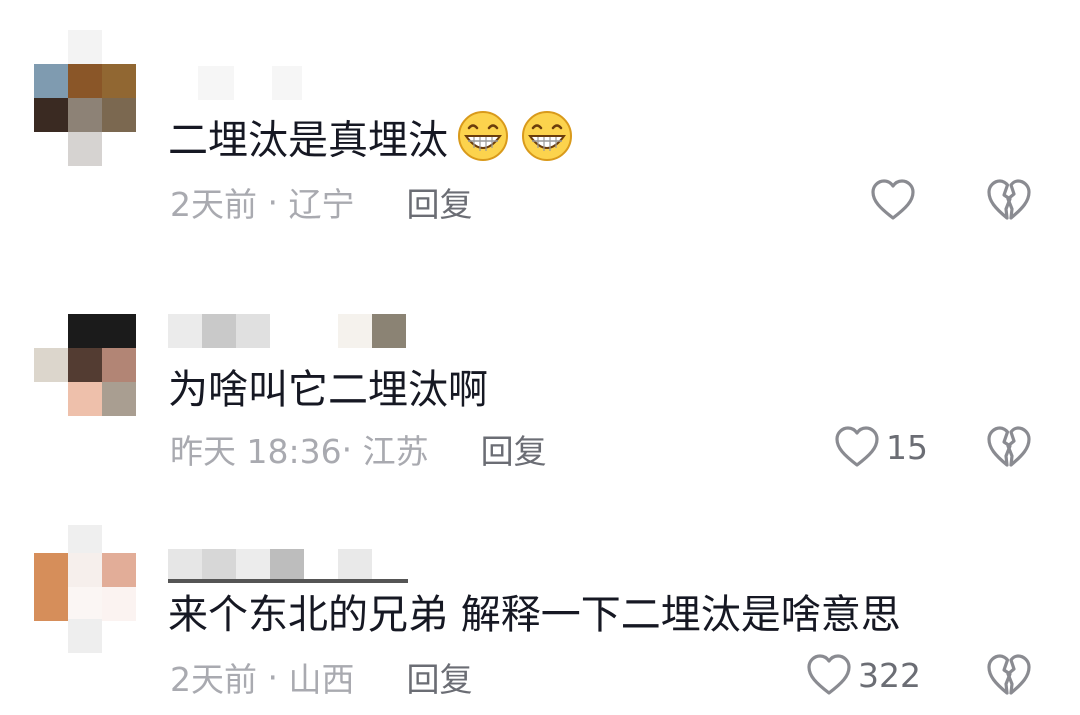 The height and width of the screenshot is (715, 1080). Describe the element at coordinates (372, 142) in the screenshot. I see `comment-text: 二埋汰是真埋汰` at that location.